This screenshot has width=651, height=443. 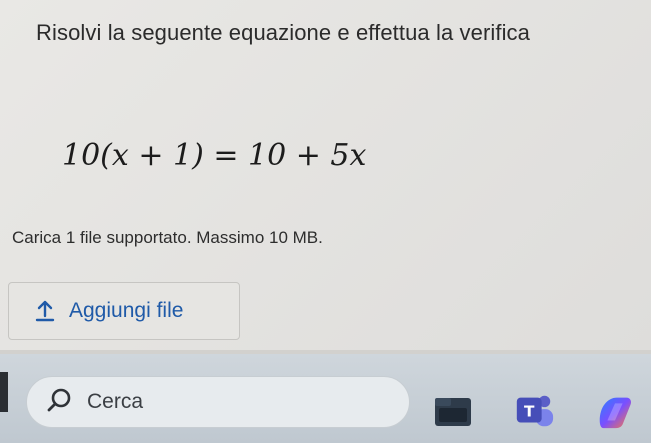 I want to click on search-placeholder: Cerca, so click(x=115, y=401).